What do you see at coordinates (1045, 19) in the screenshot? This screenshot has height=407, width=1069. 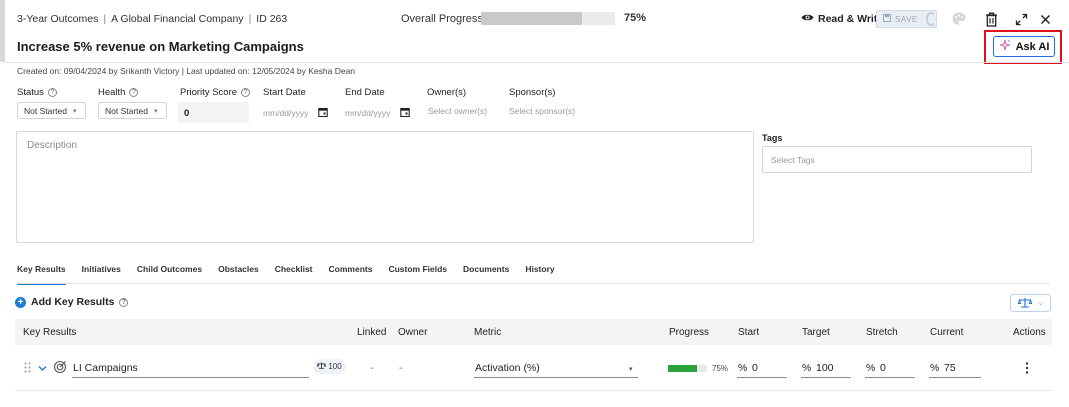 I see `close-icon` at bounding box center [1045, 19].